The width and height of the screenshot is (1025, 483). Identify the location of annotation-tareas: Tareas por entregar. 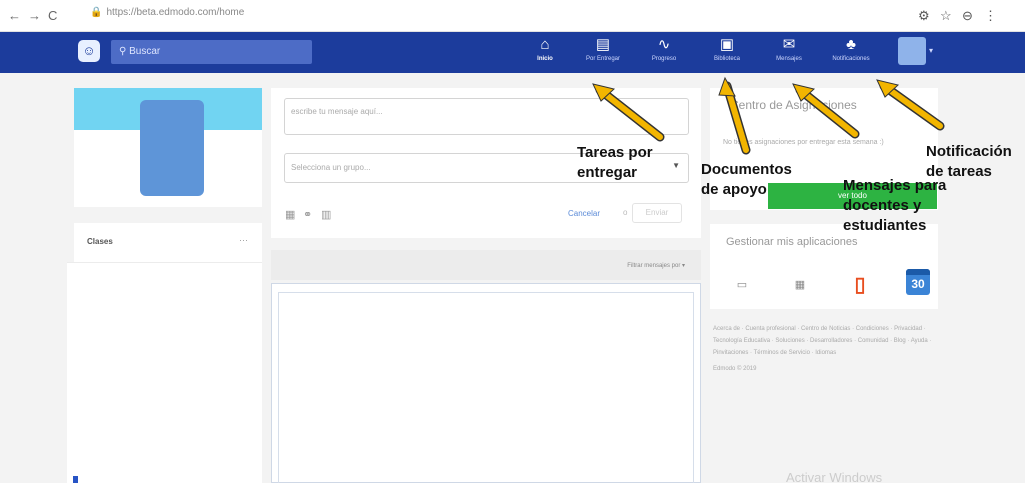
(623, 163).